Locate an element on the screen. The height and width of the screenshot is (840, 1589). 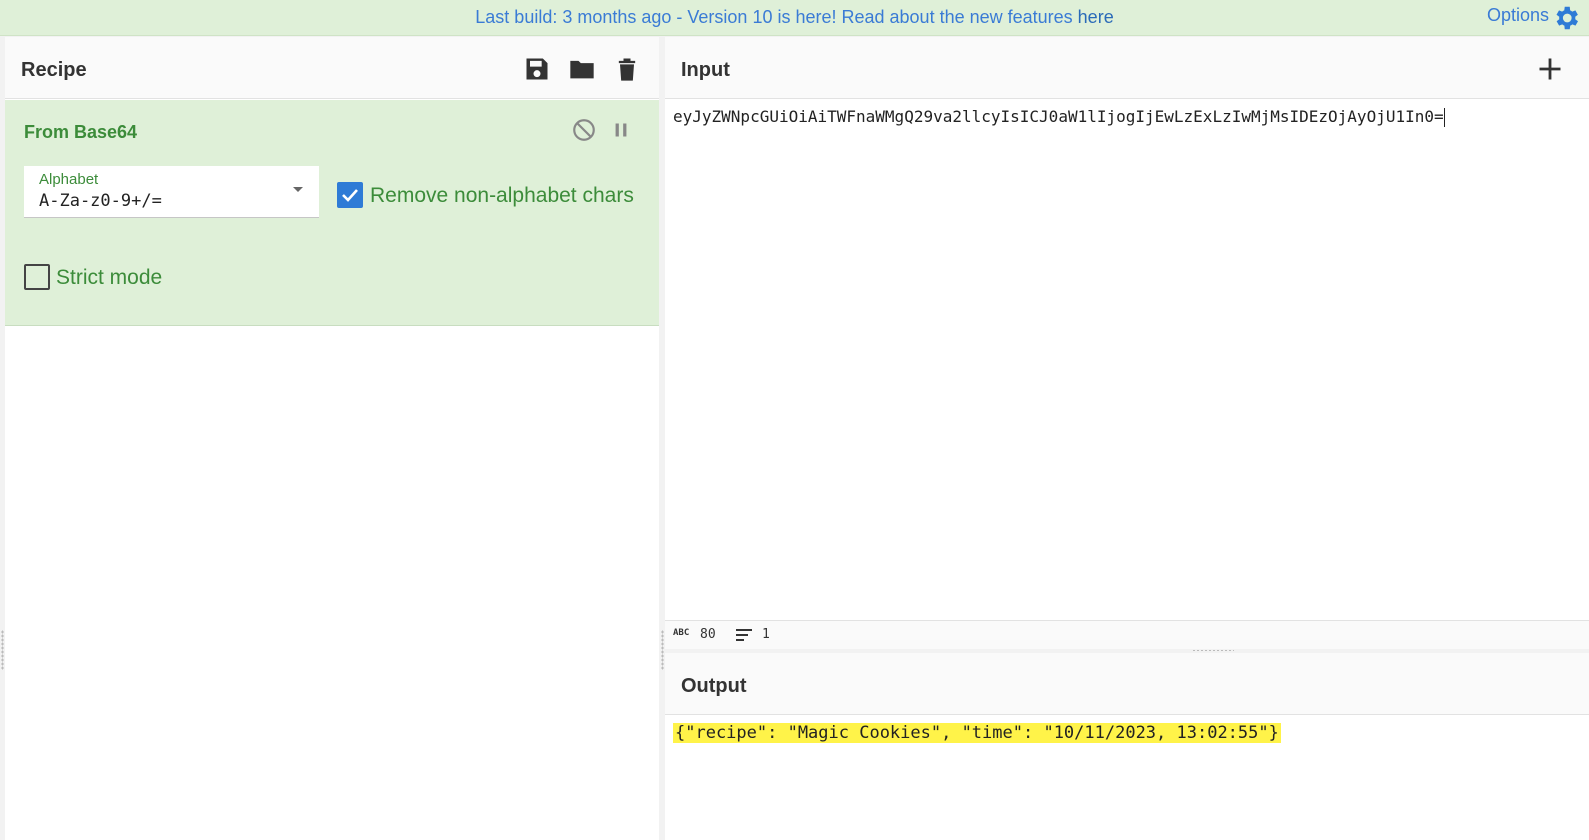
recipe-title: Recipe is located at coordinates (54, 70).